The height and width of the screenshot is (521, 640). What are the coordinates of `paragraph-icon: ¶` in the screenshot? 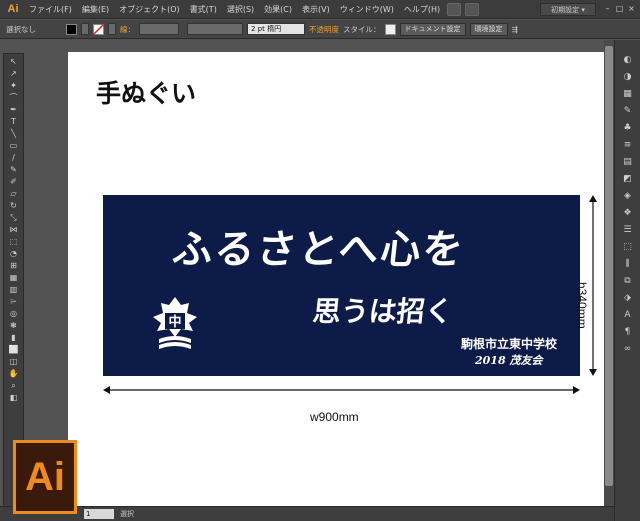 It's located at (628, 332).